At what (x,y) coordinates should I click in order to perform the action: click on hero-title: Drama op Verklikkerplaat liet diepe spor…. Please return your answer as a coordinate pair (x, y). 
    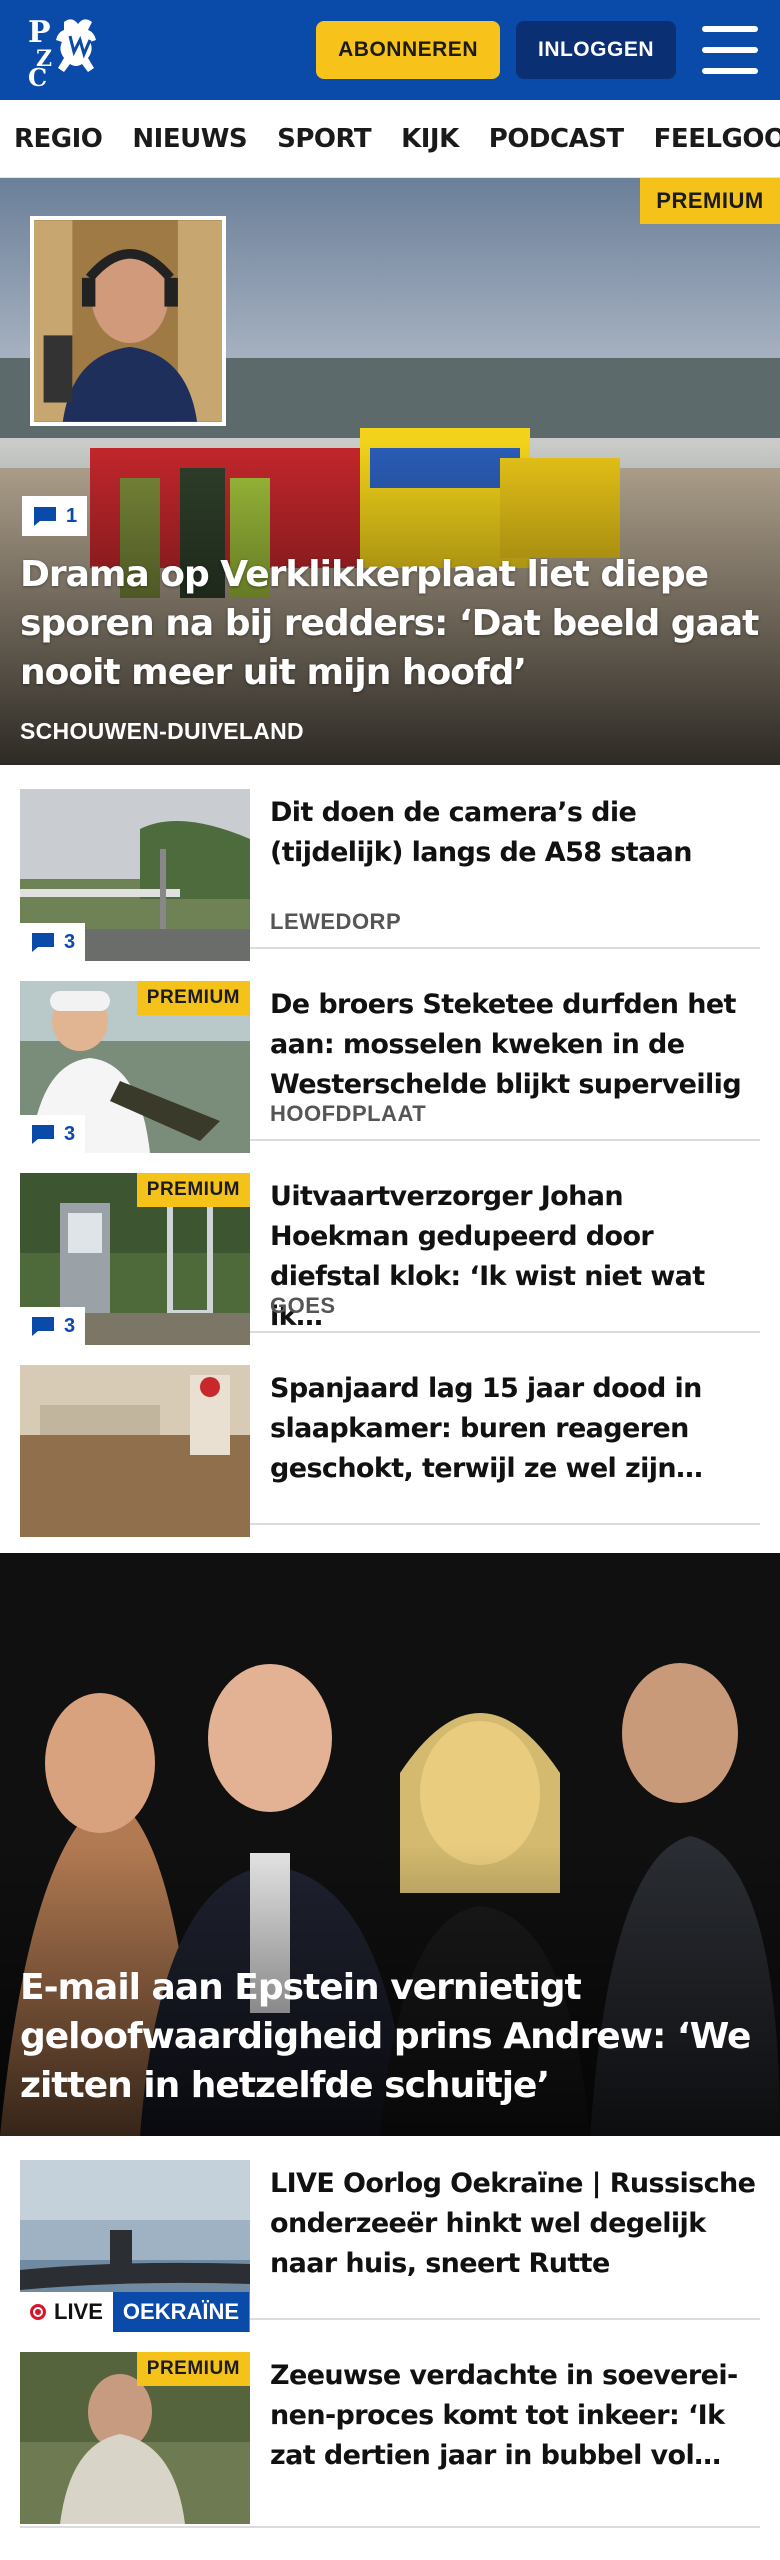
    Looking at the image, I should click on (390, 623).